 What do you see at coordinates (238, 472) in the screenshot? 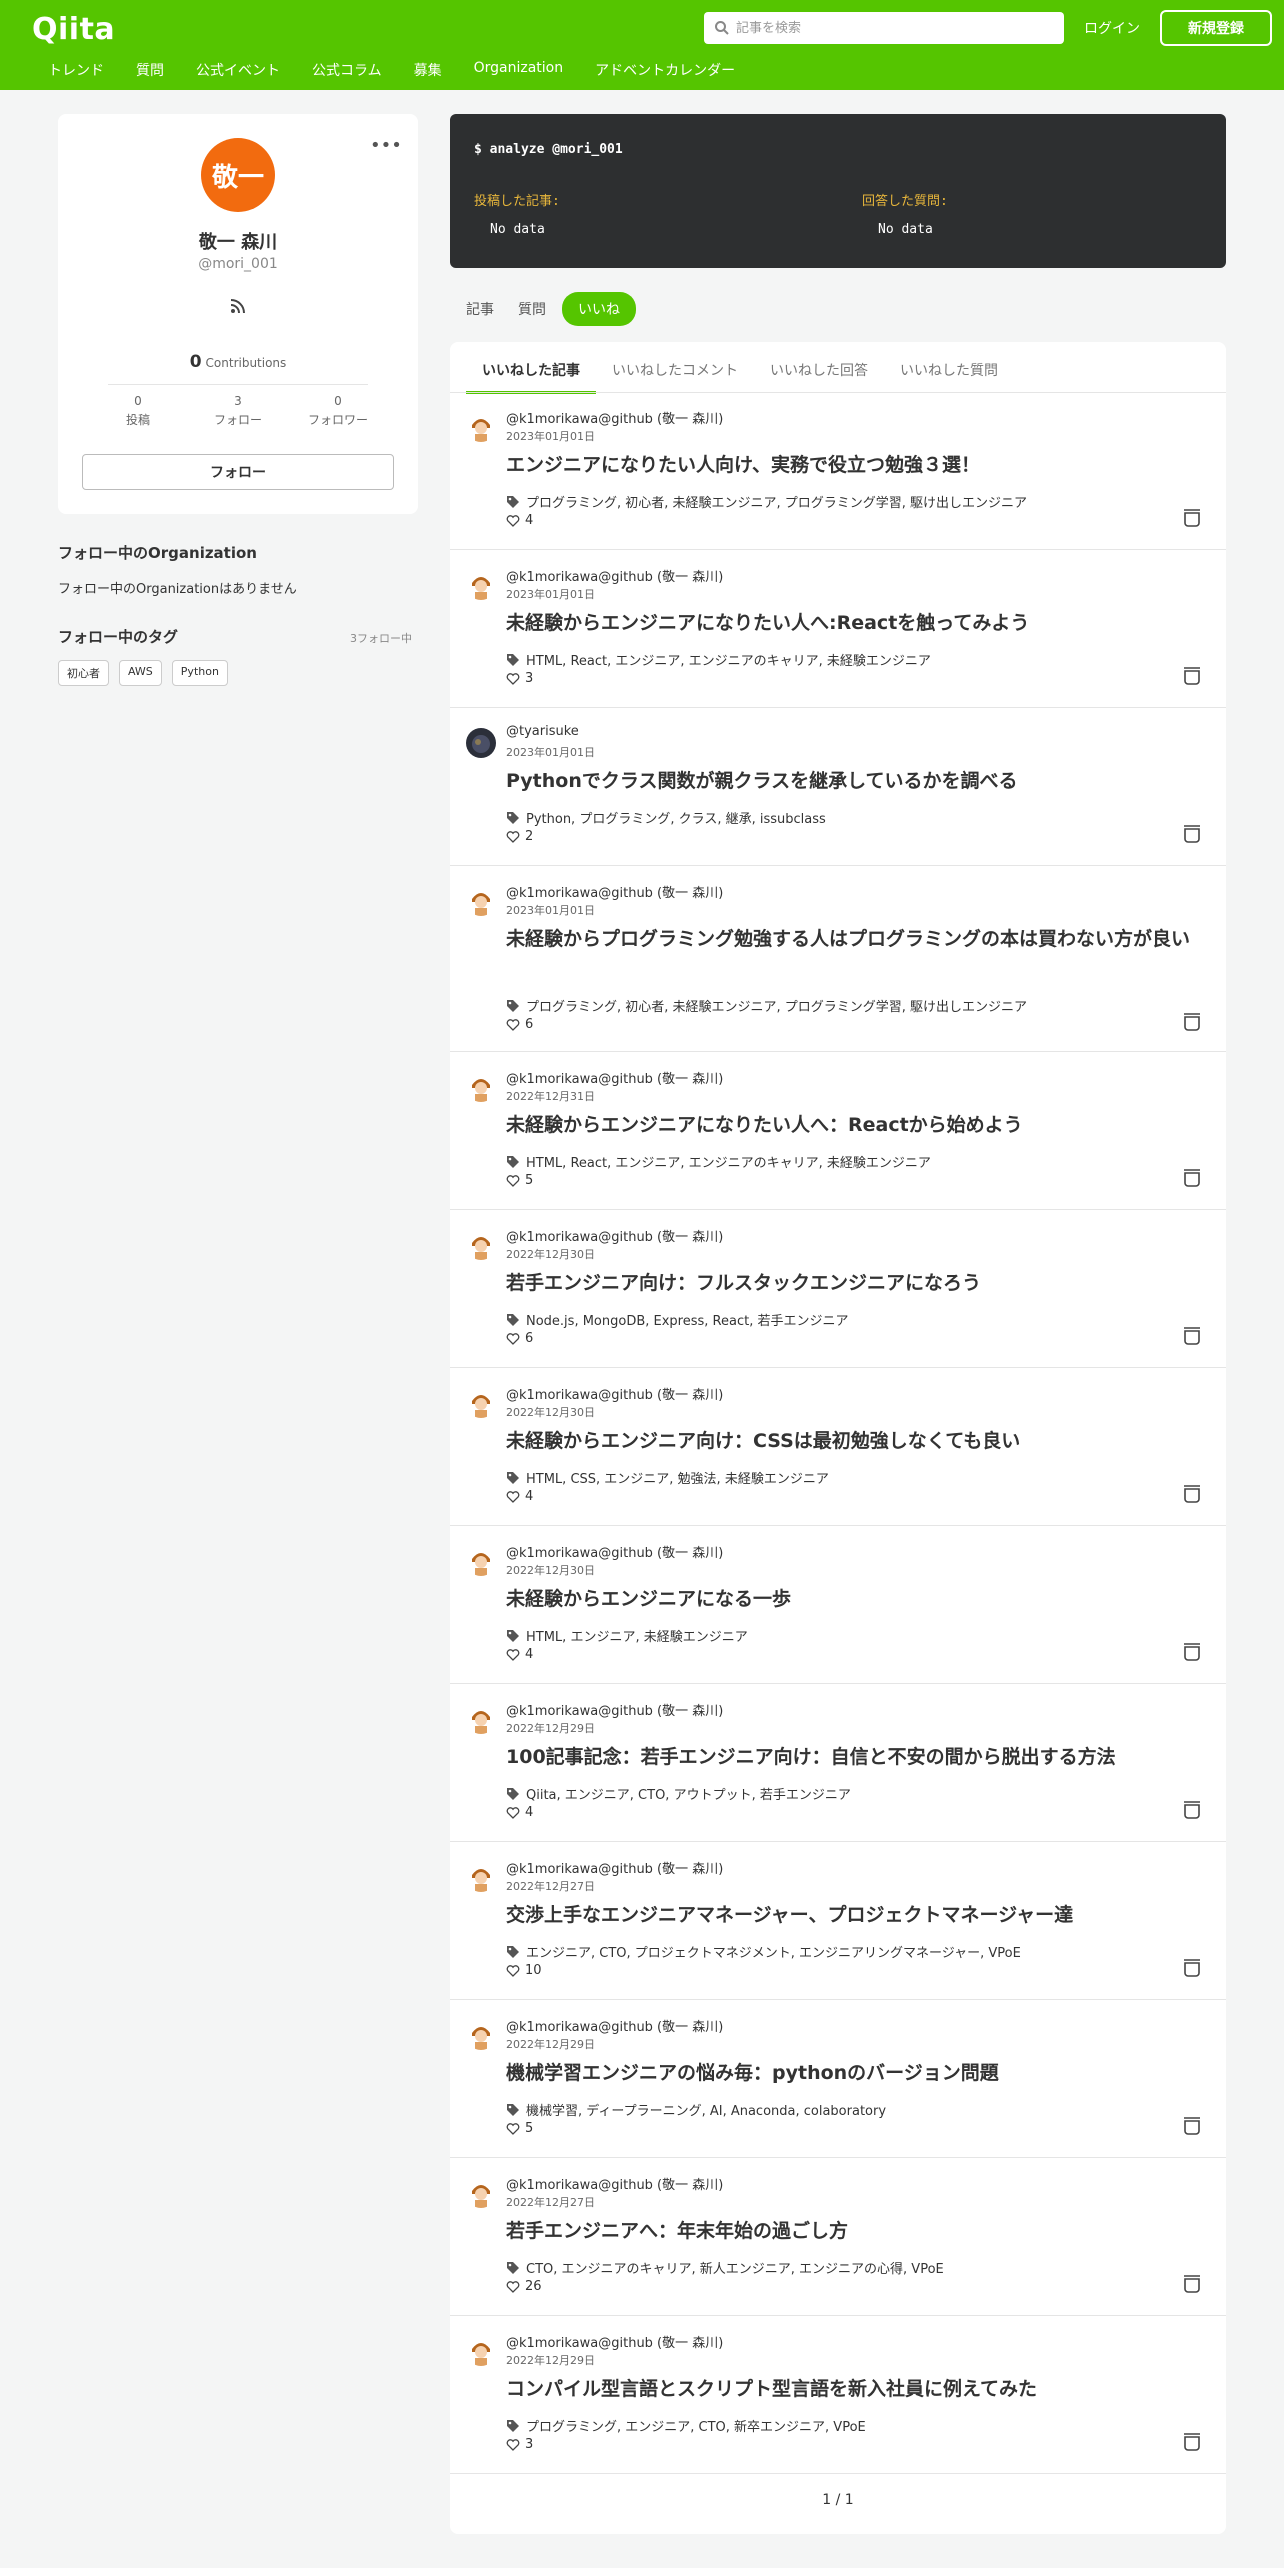
I see `follow-button: フォロー` at bounding box center [238, 472].